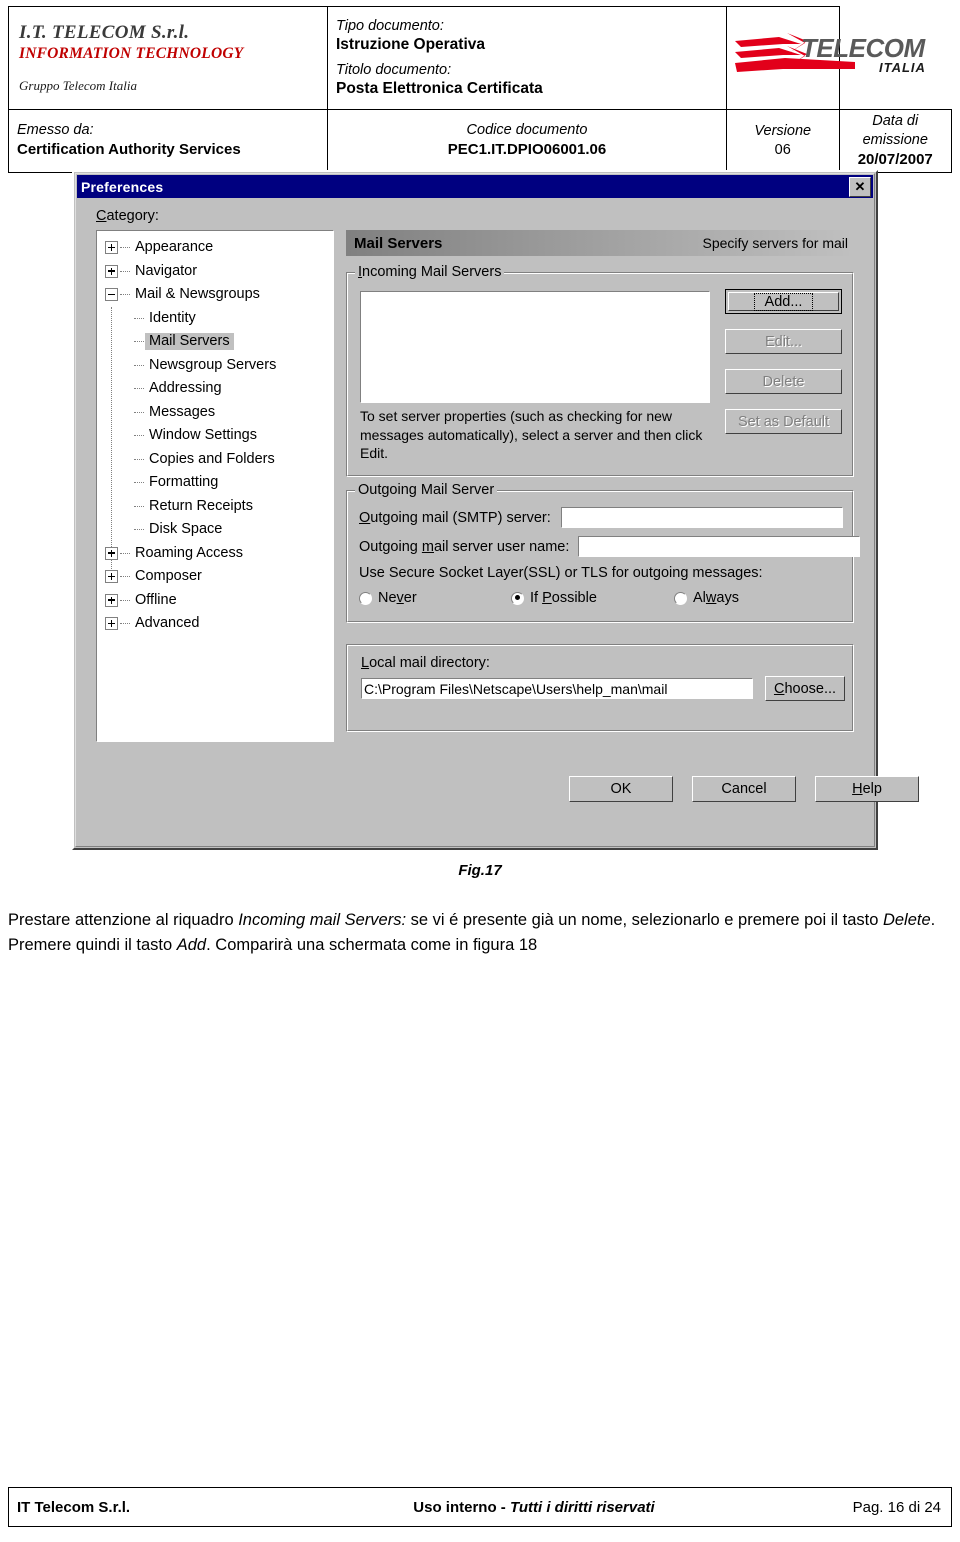 Image resolution: width=960 pixels, height=1542 pixels. What do you see at coordinates (215, 624) in the screenshot?
I see `tree-item-advanced: Advanced` at bounding box center [215, 624].